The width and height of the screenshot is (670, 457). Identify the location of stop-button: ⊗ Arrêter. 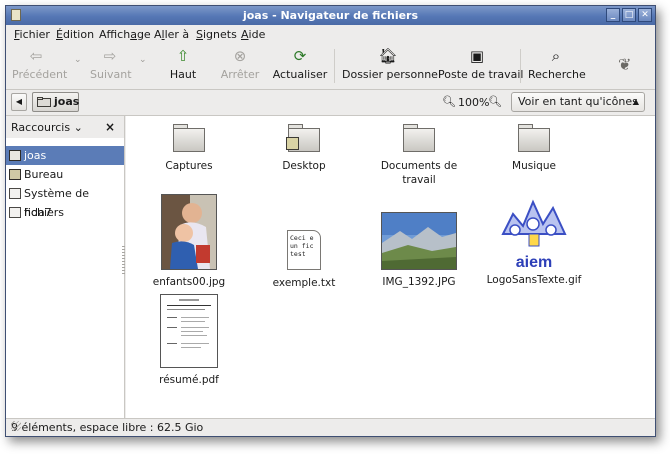
(240, 64).